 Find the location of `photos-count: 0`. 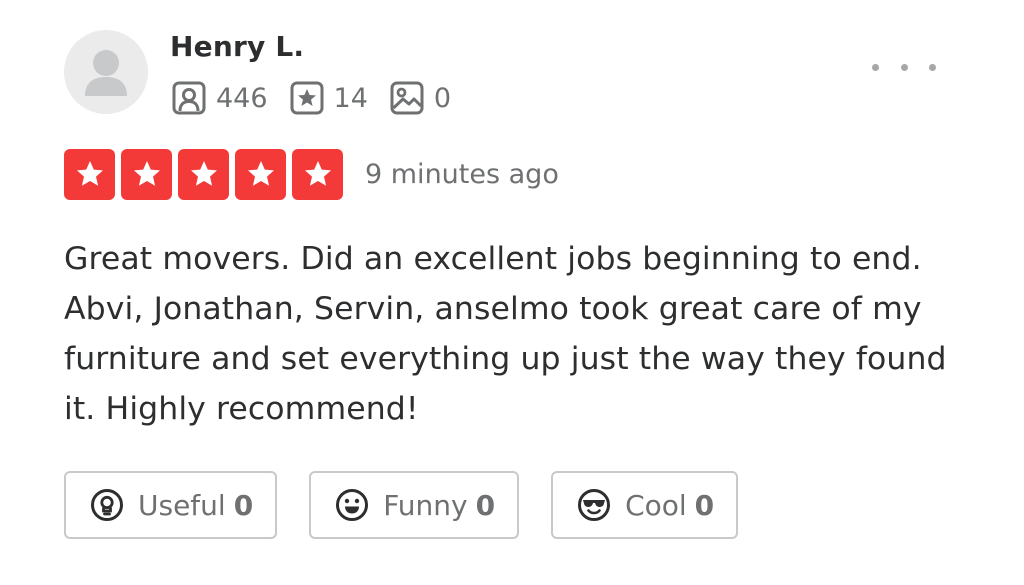

photos-count: 0 is located at coordinates (442, 98).